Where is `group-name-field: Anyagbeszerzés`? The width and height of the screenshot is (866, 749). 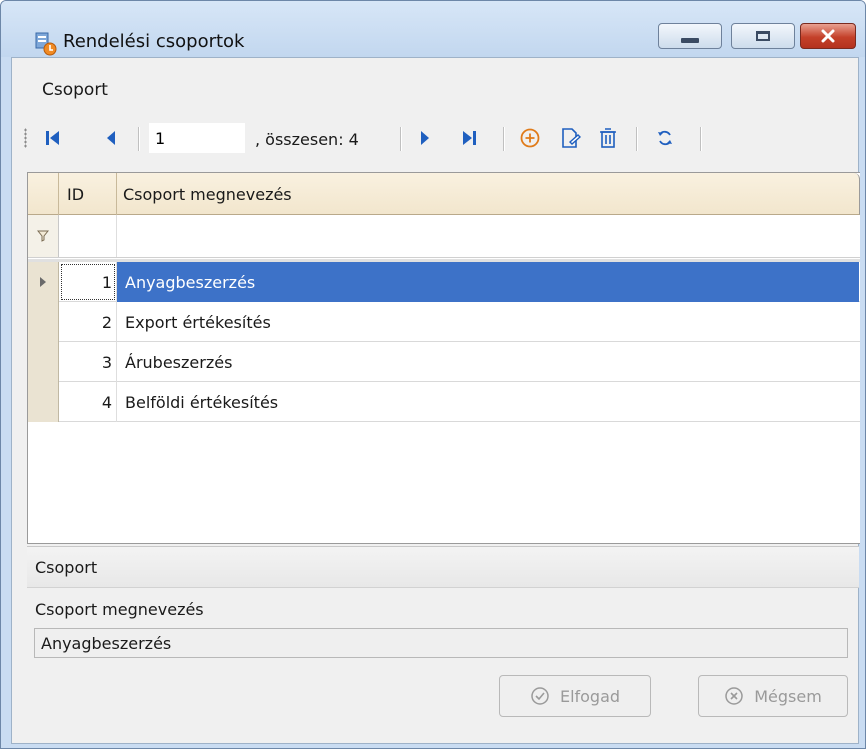 group-name-field: Anyagbeszerzés is located at coordinates (441, 643).